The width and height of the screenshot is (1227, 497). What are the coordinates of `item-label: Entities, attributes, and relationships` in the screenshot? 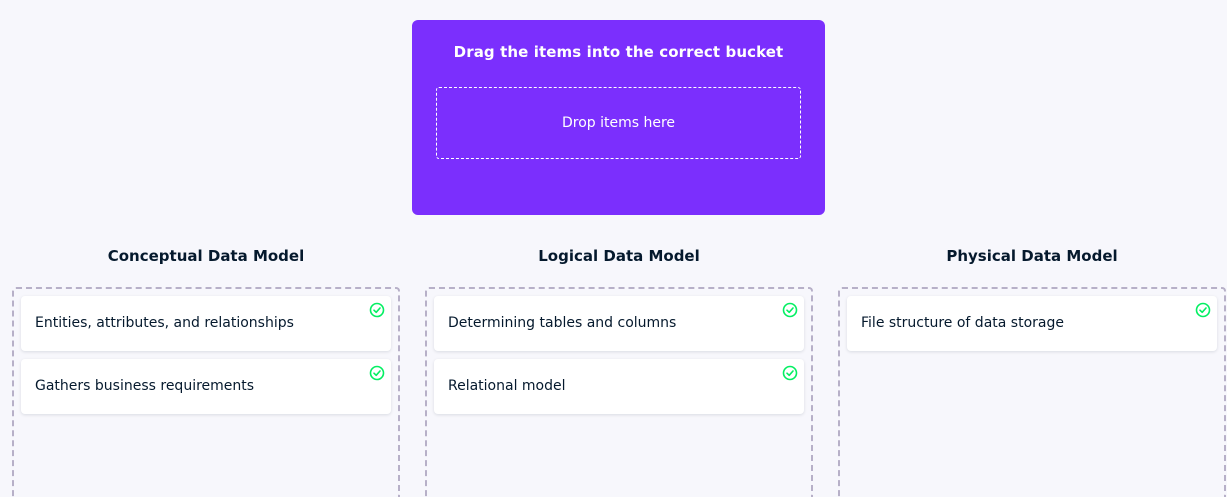 It's located at (164, 323).